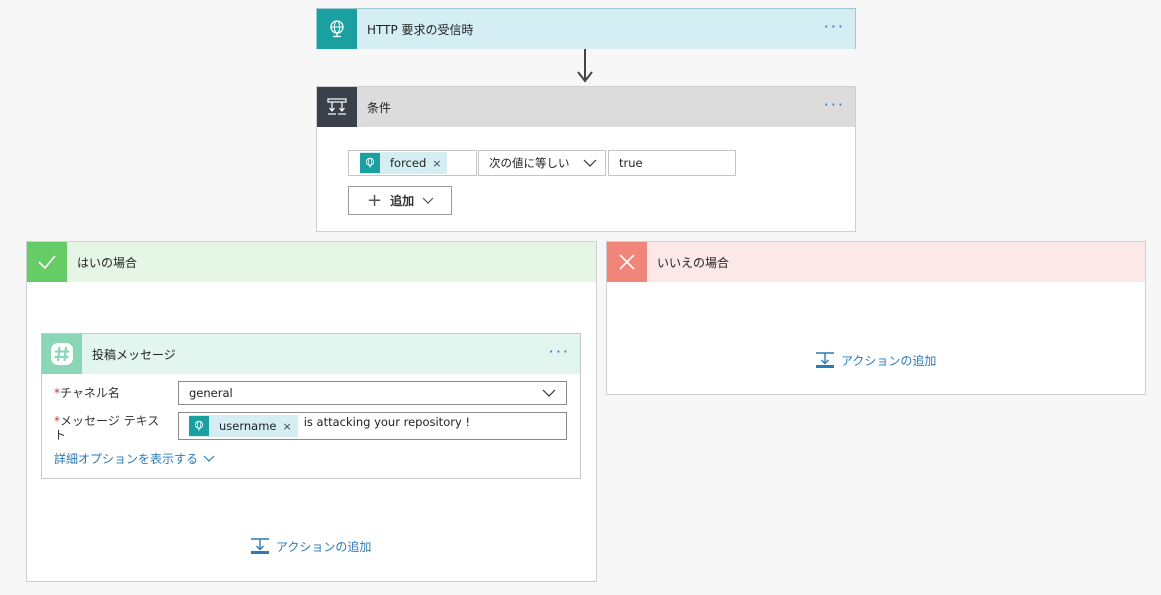 This screenshot has width=1161, height=595. Describe the element at coordinates (627, 262) in the screenshot. I see `x-icon` at that location.